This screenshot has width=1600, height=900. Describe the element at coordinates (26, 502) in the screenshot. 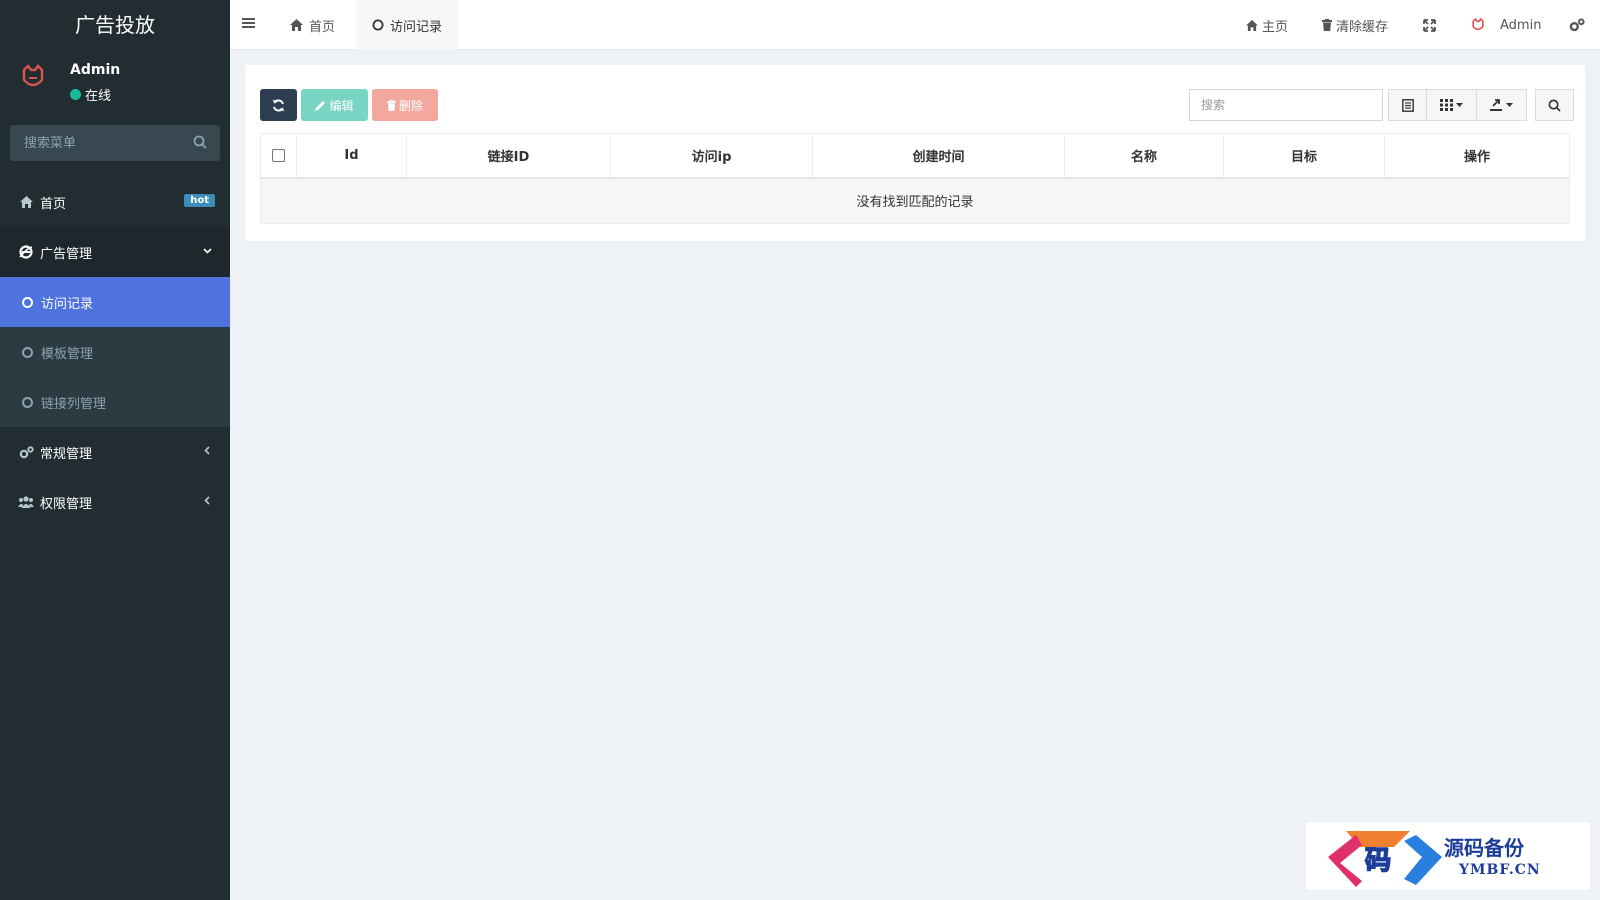

I see `users-icon` at that location.